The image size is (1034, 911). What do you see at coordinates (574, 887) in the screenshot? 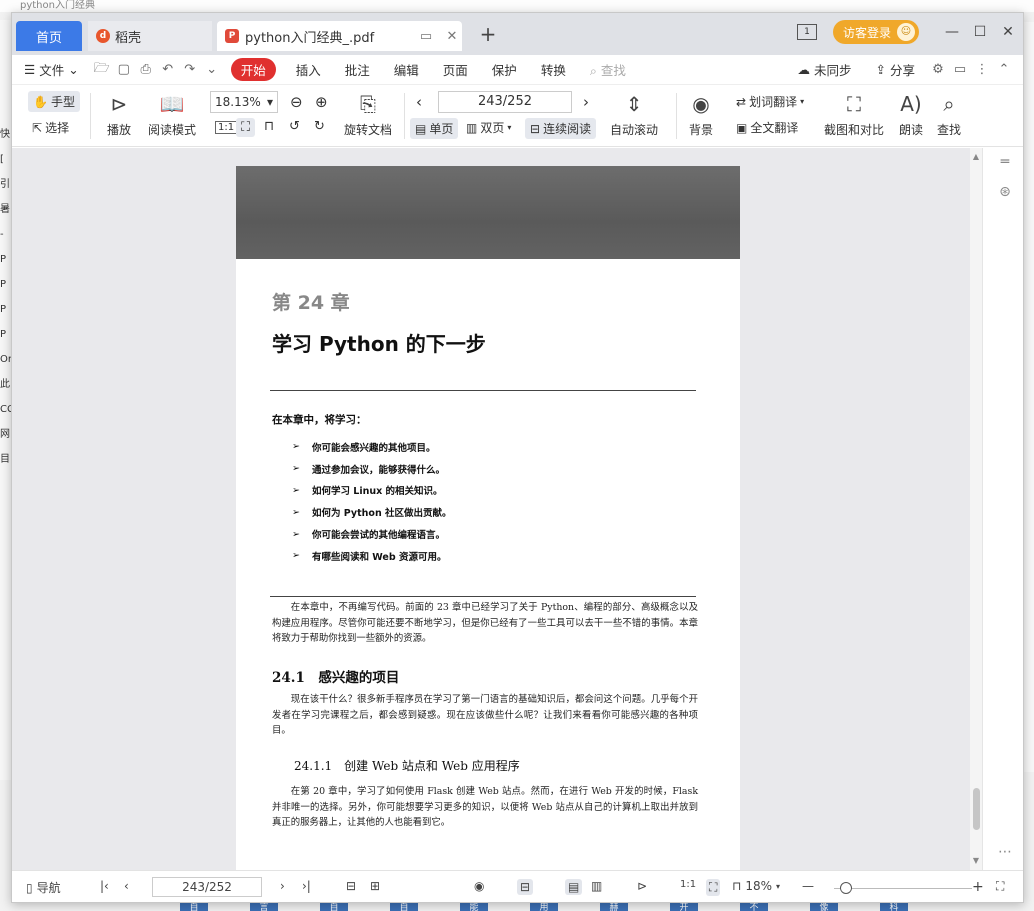
I see `single-page-icon: ▤` at bounding box center [574, 887].